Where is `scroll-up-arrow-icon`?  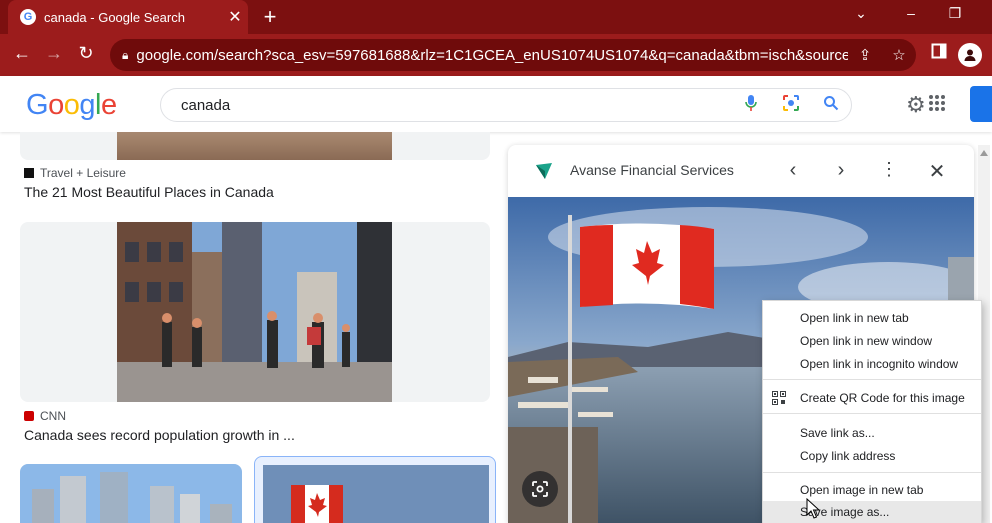
scroll-up-arrow-icon is located at coordinates (984, 153).